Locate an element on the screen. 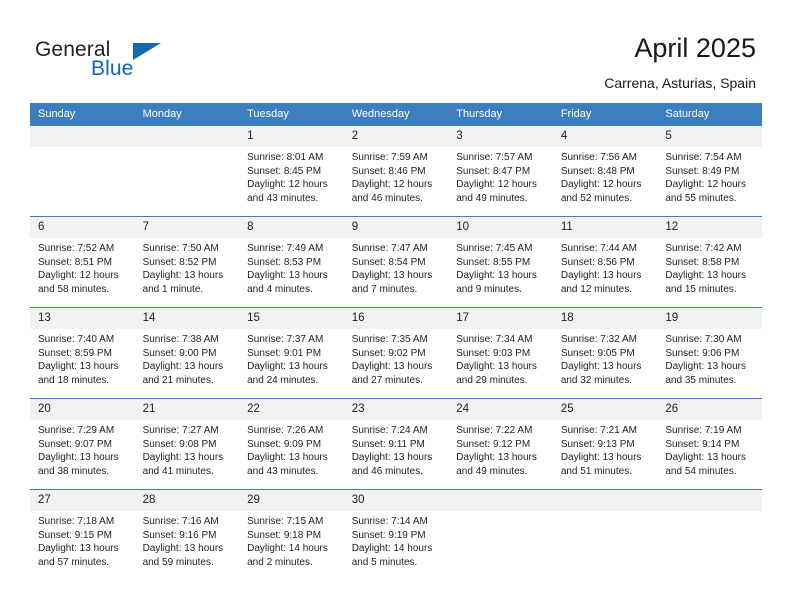 This screenshot has height=612, width=792. detail-daylight-line2: and 1 minute. is located at coordinates (173, 289).